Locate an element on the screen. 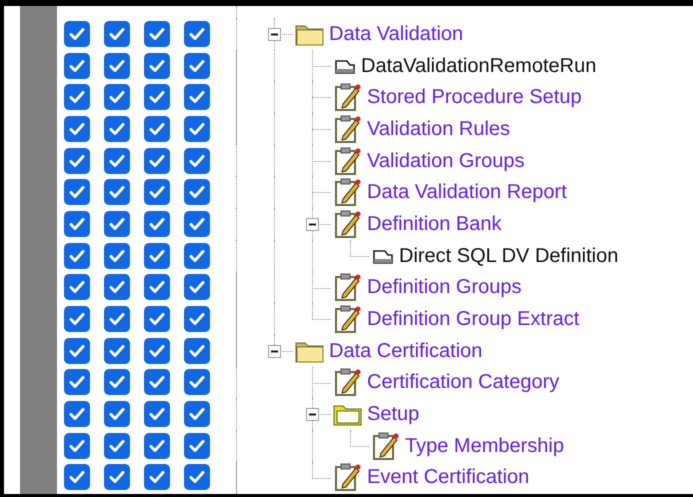  tree-item-label: Definition Group Extract is located at coordinates (473, 319).